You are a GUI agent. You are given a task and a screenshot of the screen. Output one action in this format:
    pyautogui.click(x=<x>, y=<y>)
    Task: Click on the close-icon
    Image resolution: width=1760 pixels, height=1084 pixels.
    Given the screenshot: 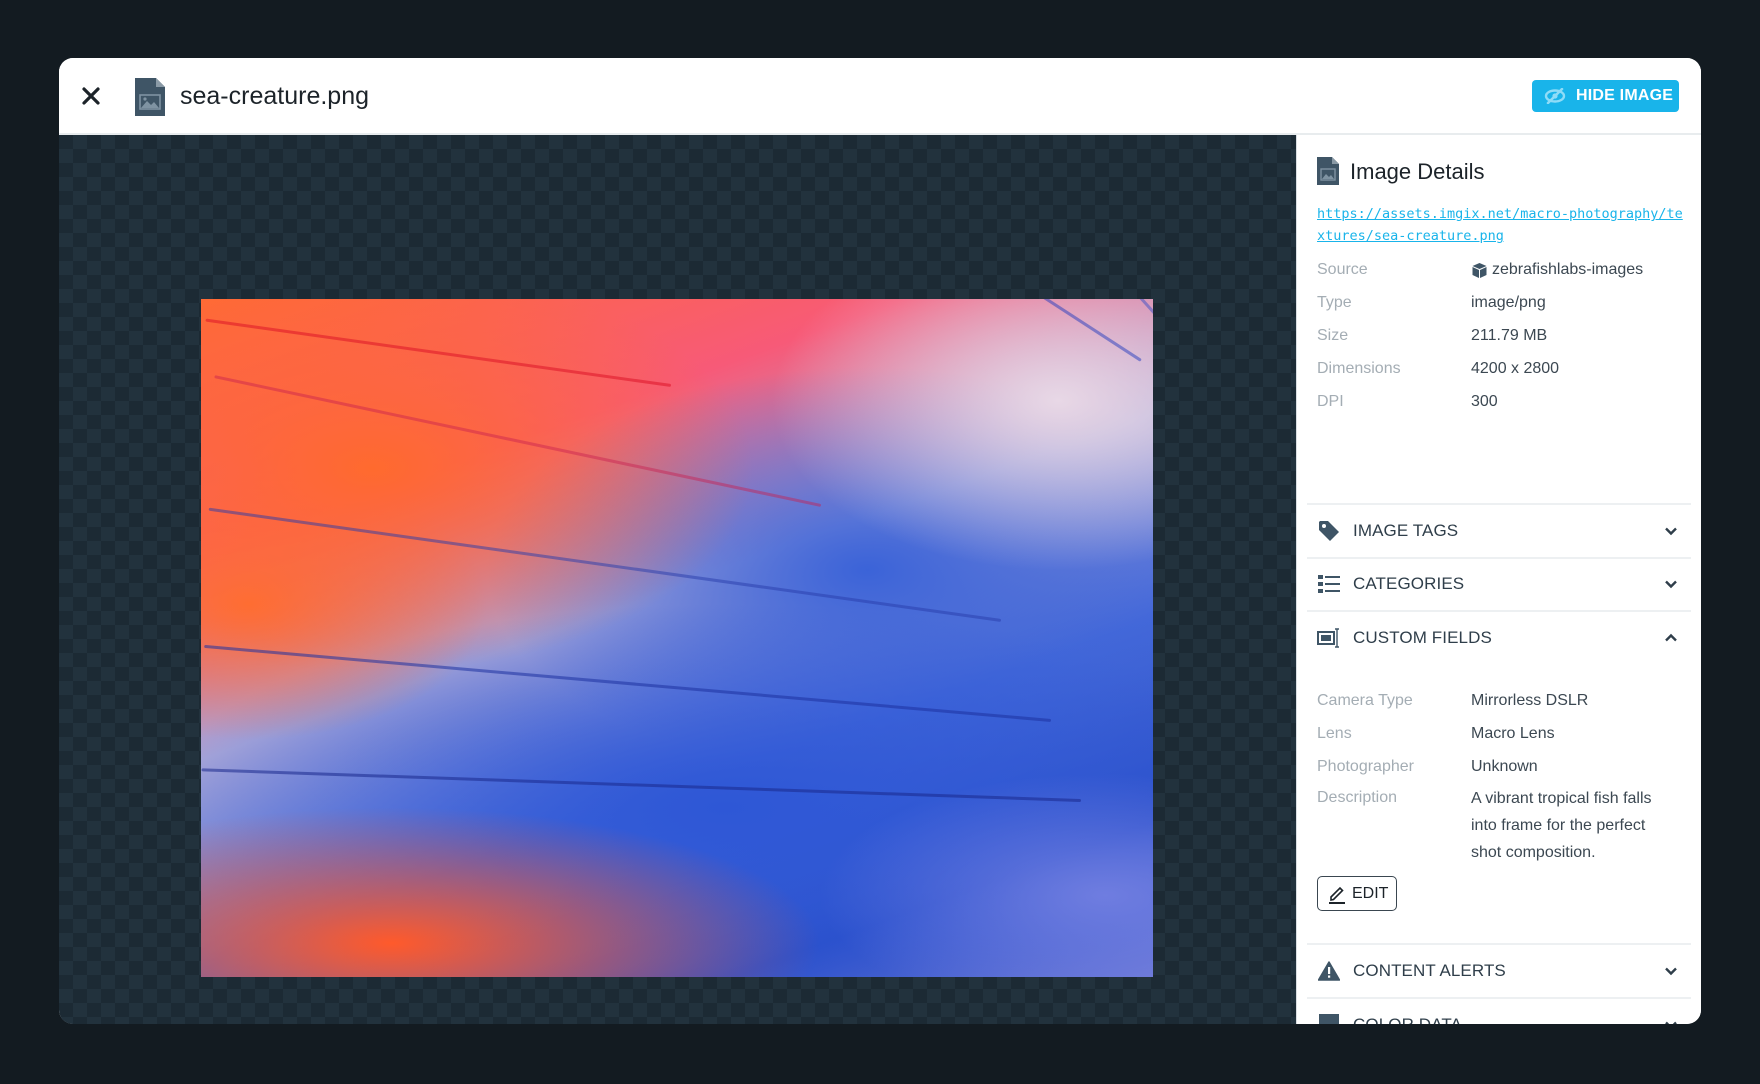 What is the action you would take?
    pyautogui.click(x=91, y=96)
    